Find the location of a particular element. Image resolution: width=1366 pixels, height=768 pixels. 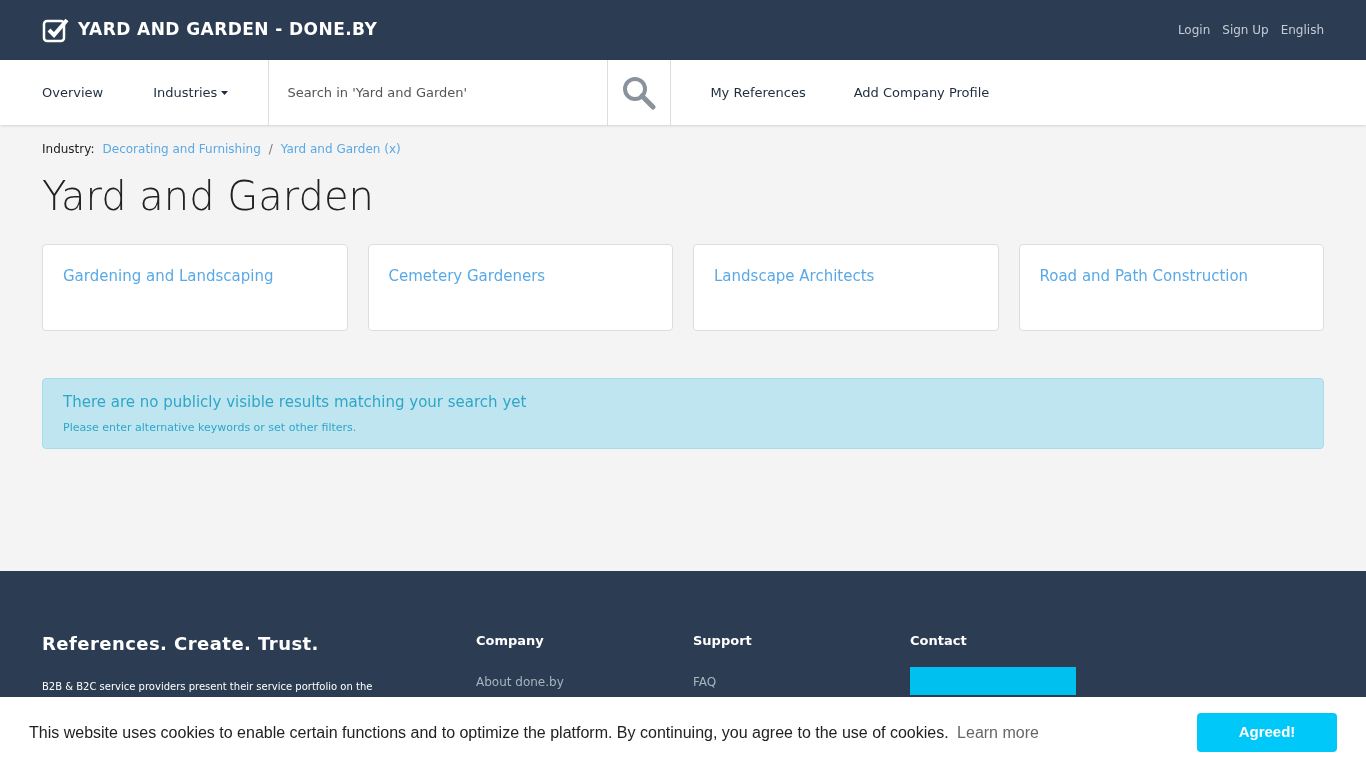

alert-title: There are no publicly visible results matching your search yet is located at coordinates (295, 402).